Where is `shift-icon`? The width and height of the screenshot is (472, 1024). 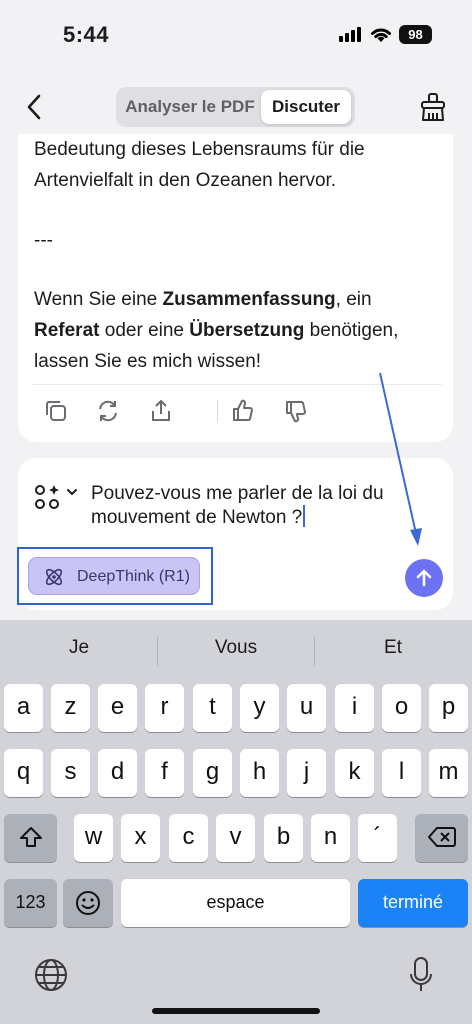
shift-icon is located at coordinates (30, 837).